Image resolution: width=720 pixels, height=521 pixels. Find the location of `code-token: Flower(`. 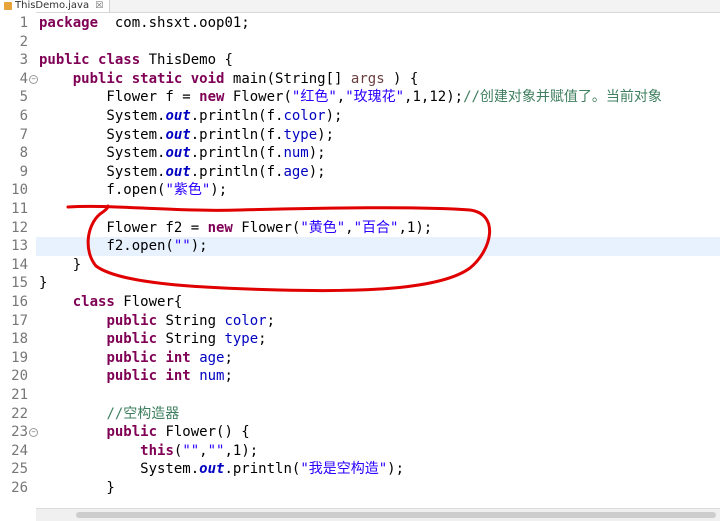

code-token: Flower( is located at coordinates (258, 97).